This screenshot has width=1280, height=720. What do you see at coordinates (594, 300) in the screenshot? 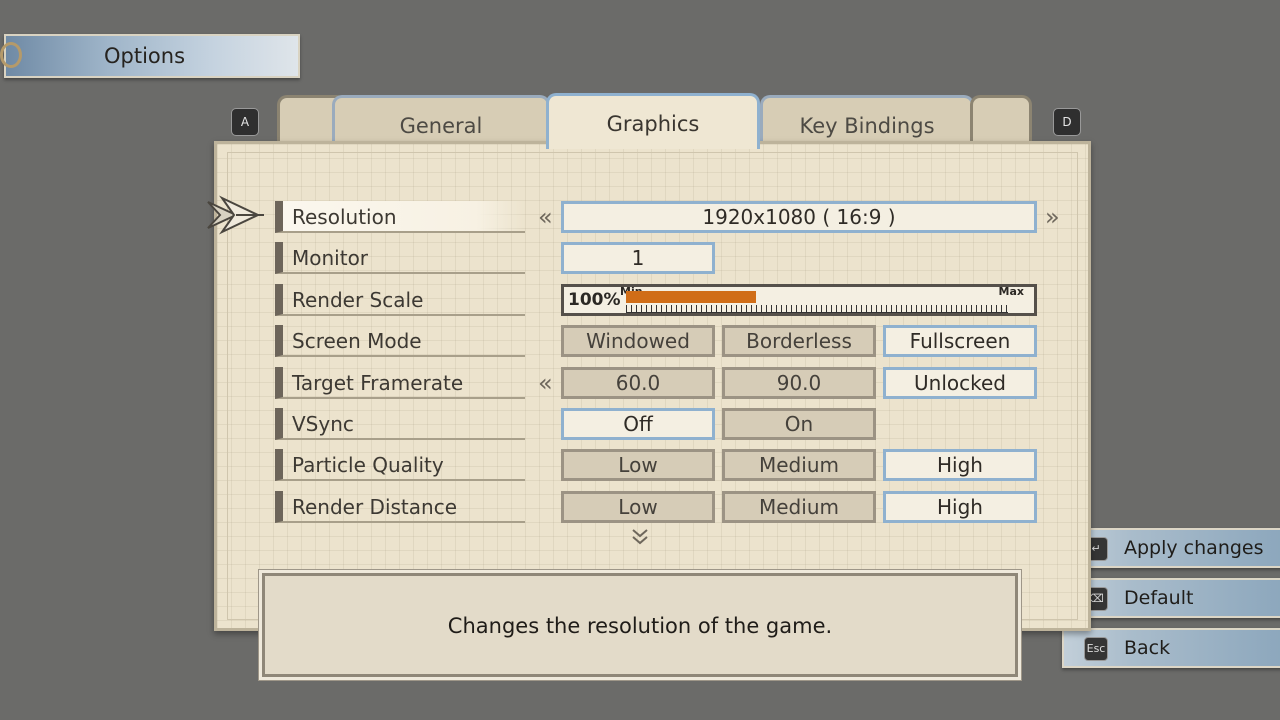
I see `render-scale-value: 100%` at bounding box center [594, 300].